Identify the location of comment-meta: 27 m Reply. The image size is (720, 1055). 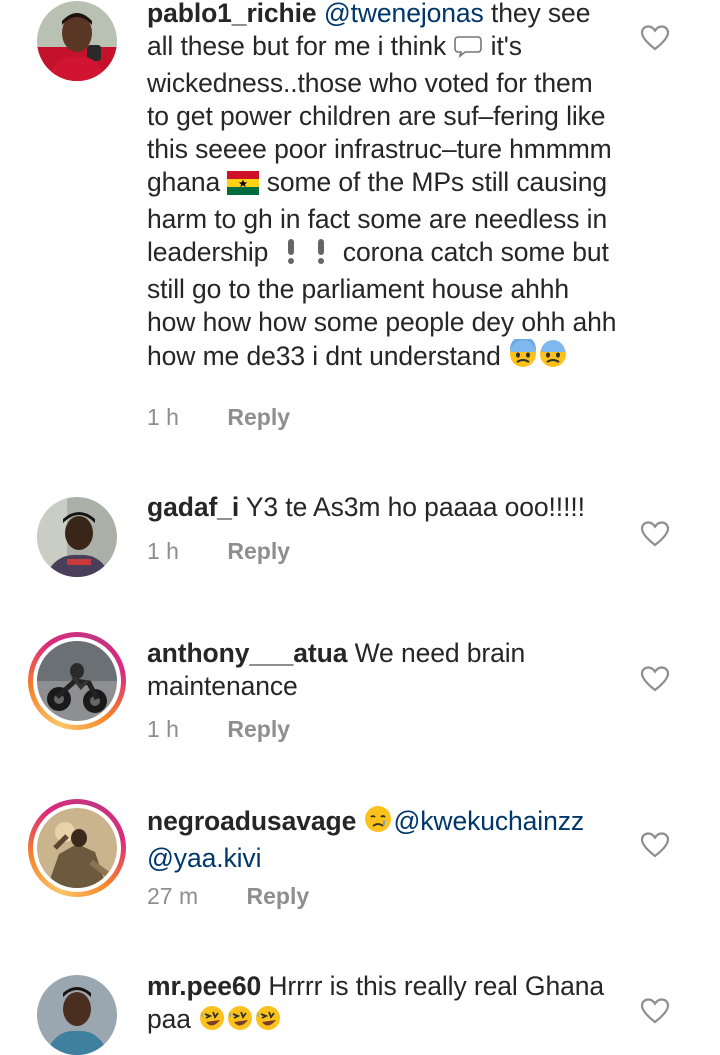
(228, 896).